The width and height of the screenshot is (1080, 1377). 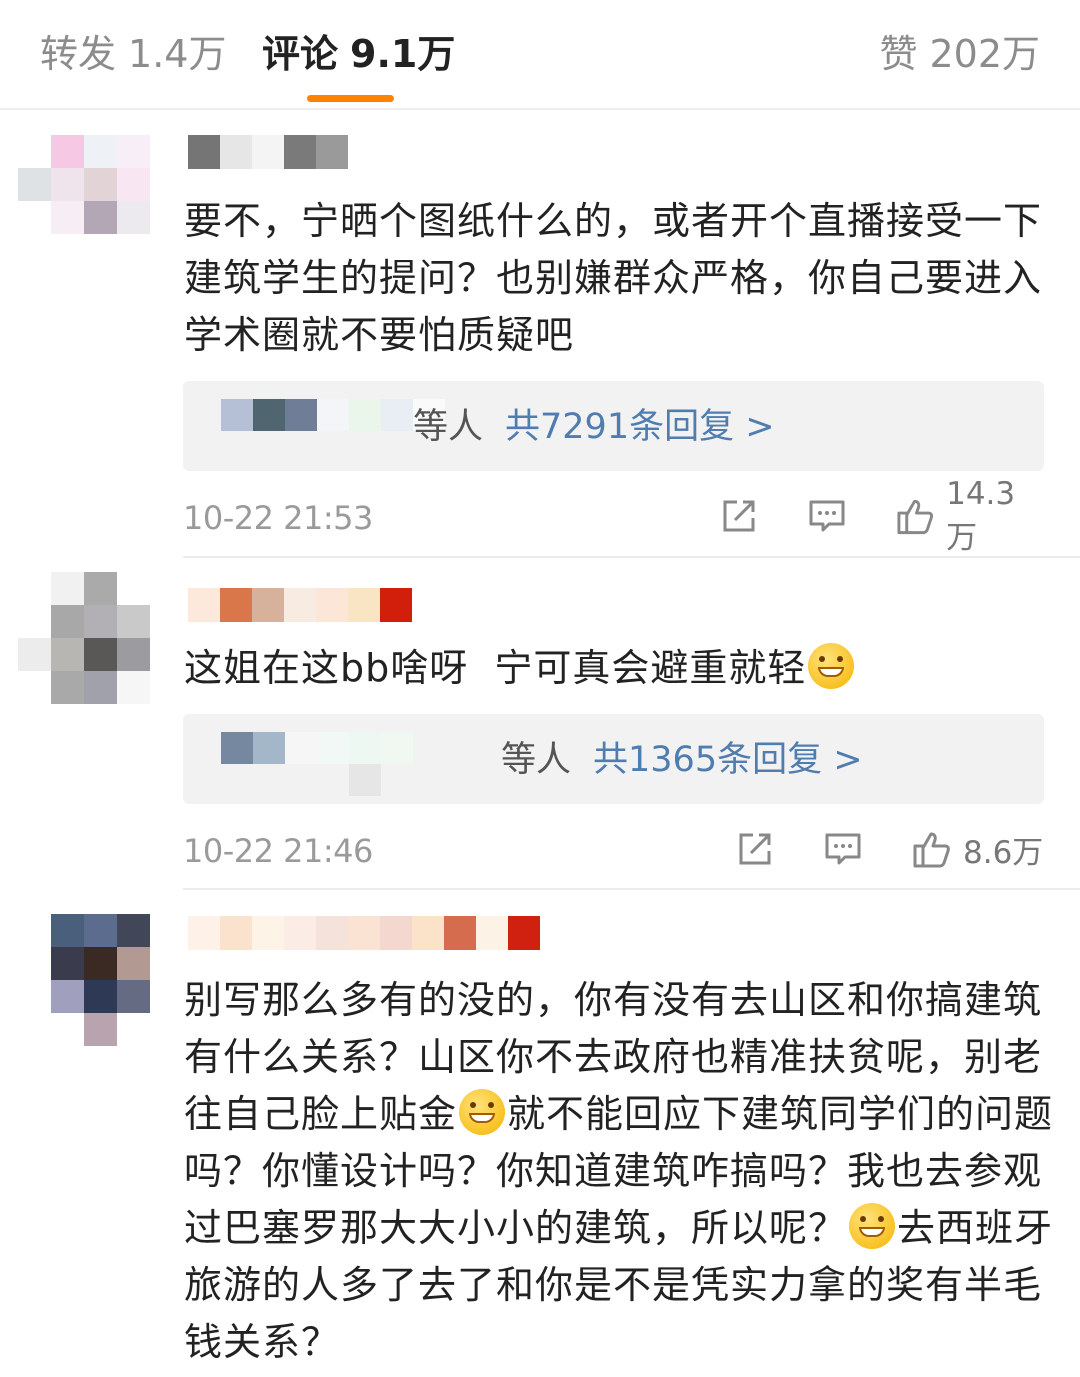 I want to click on reply-preview: 等人 共1365条回复 >, so click(x=613, y=759).